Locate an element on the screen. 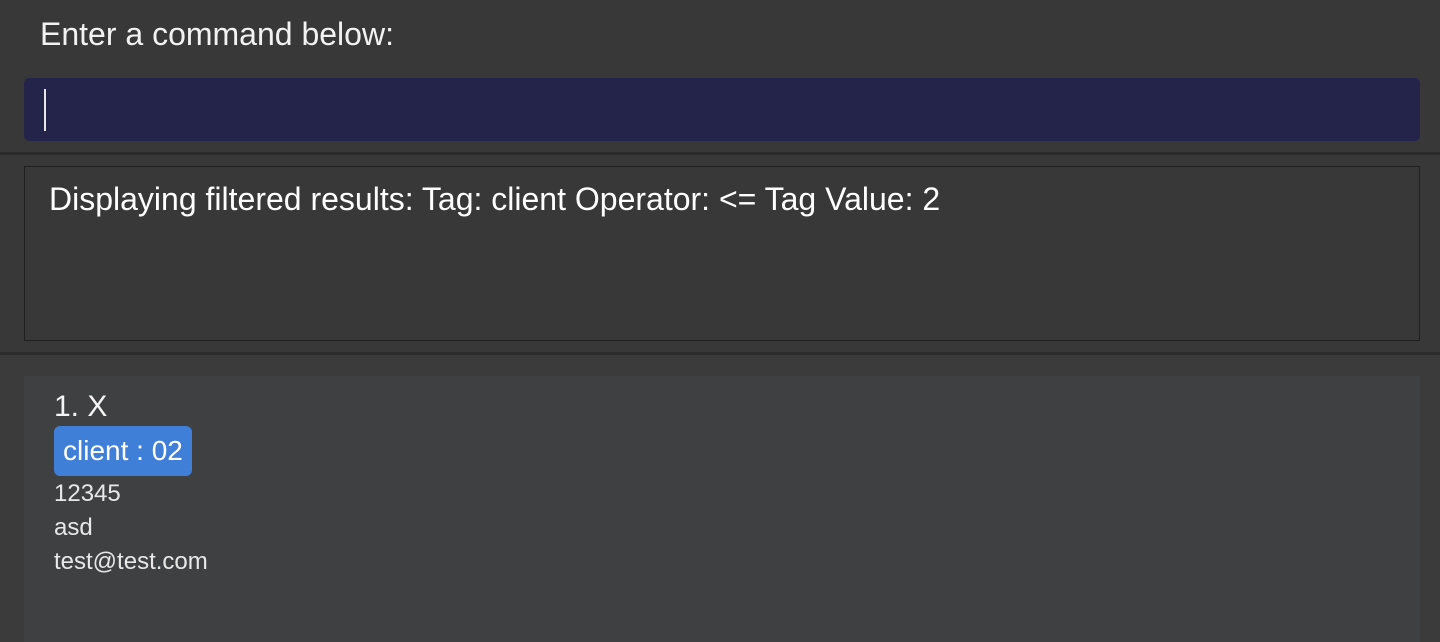  person-index-name: 1. X is located at coordinates (81, 406).